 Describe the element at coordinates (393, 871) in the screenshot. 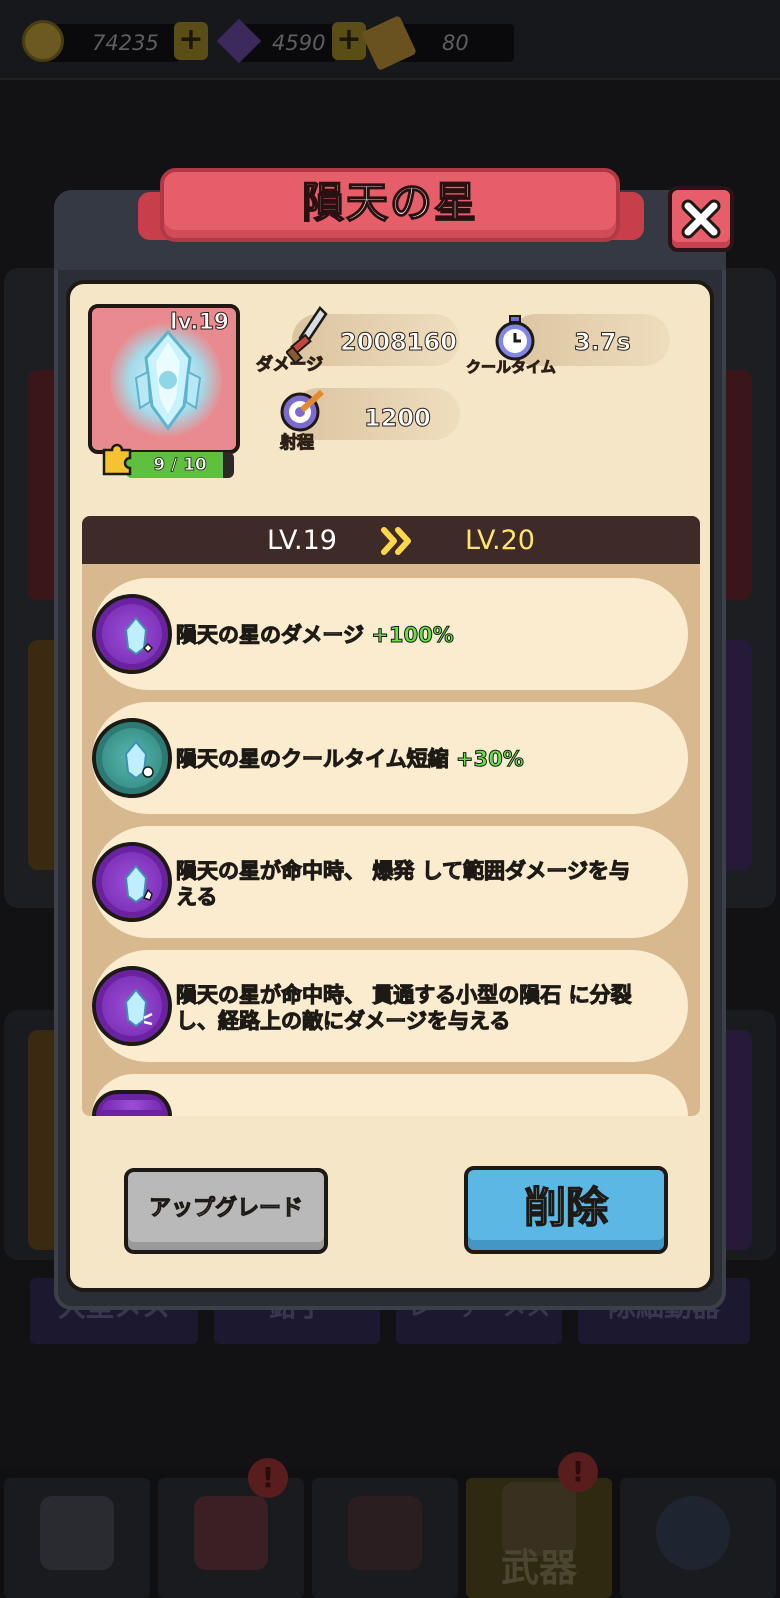

I see `perk-highlight: 爆発` at that location.